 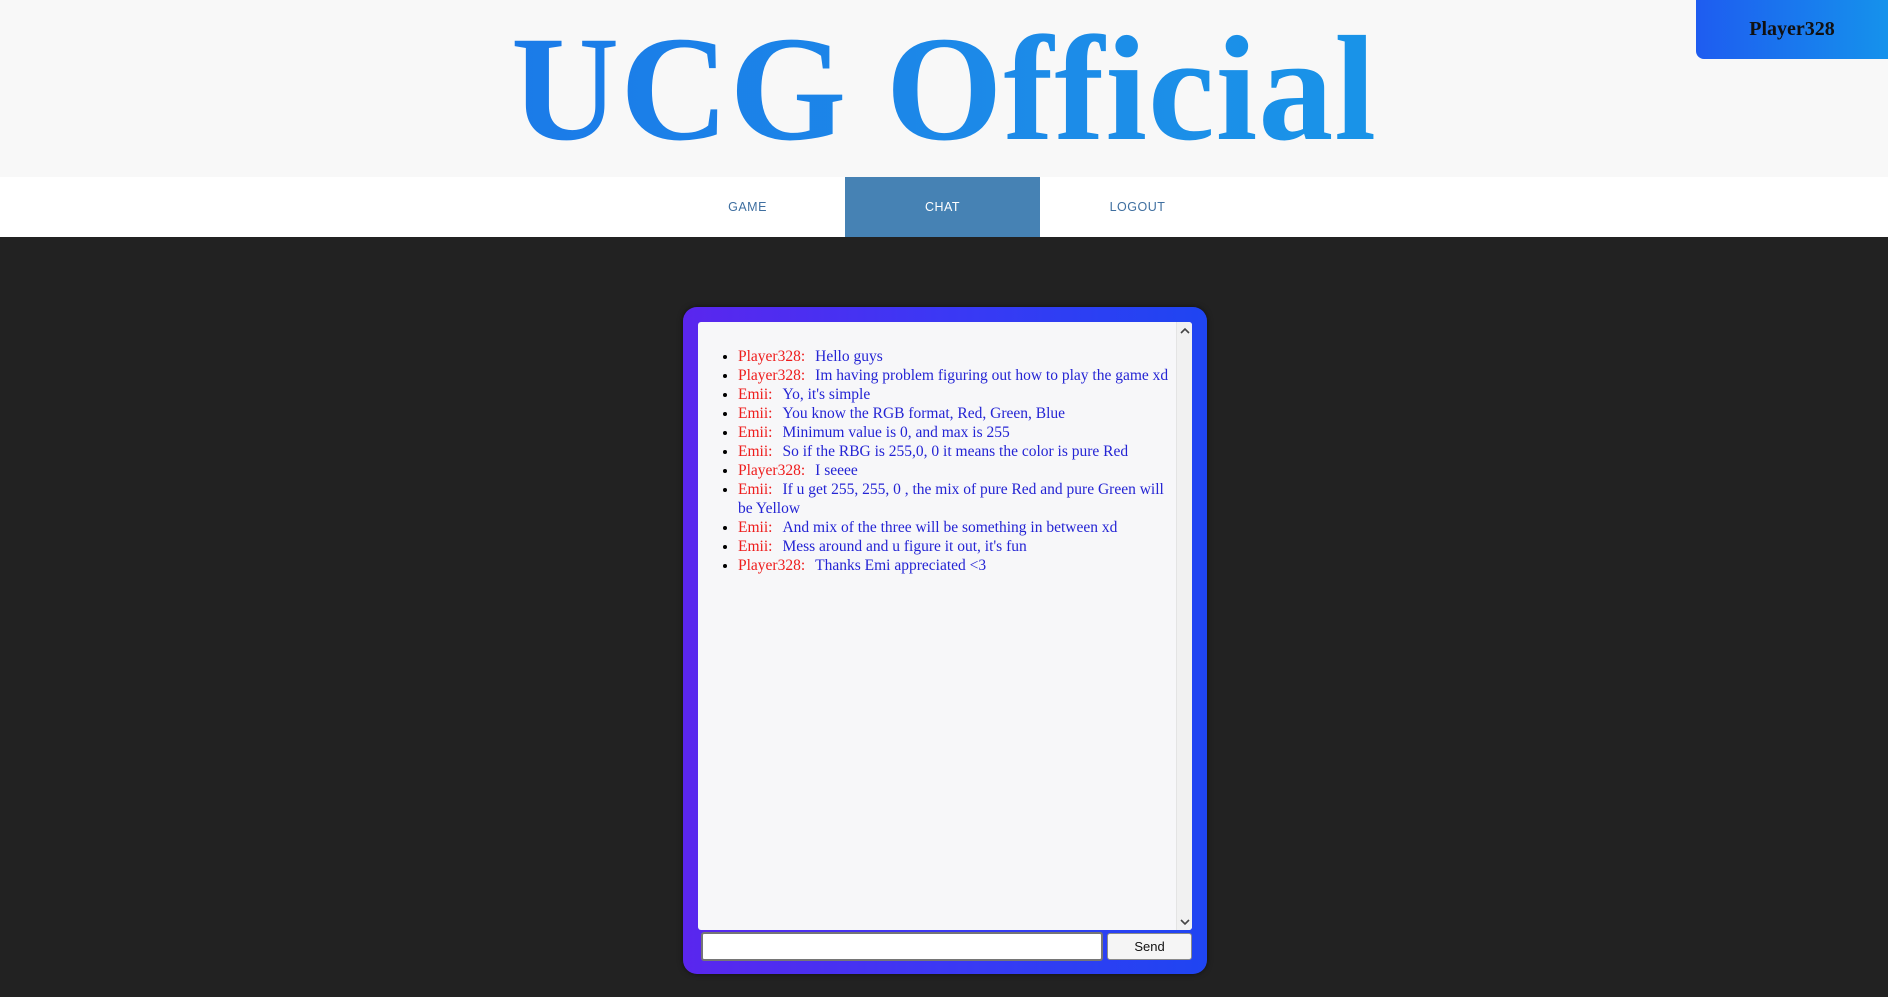 I want to click on navbar: GAME CHAT LOGOUT, so click(x=944, y=207).